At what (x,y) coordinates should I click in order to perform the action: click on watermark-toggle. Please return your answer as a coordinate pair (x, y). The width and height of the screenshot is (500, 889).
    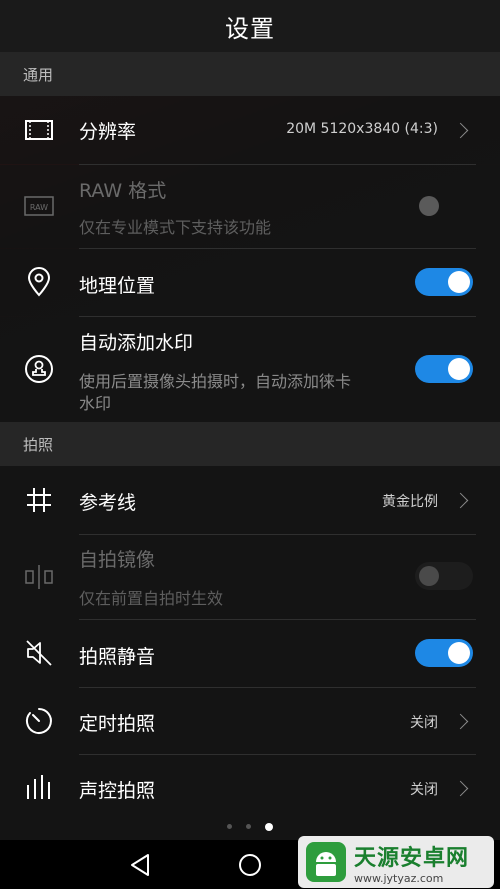
    Looking at the image, I should click on (444, 369).